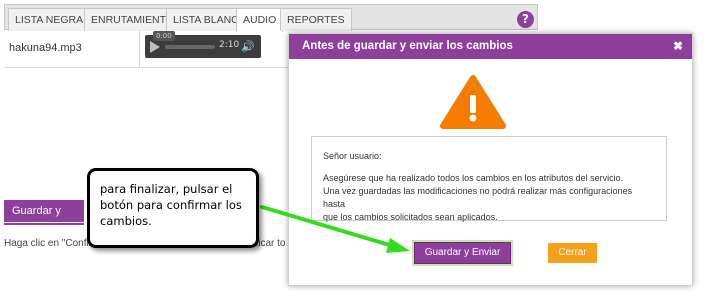 This screenshot has height=291, width=706. Describe the element at coordinates (126, 221) in the screenshot. I see `callout-line-3: cambios.` at that location.